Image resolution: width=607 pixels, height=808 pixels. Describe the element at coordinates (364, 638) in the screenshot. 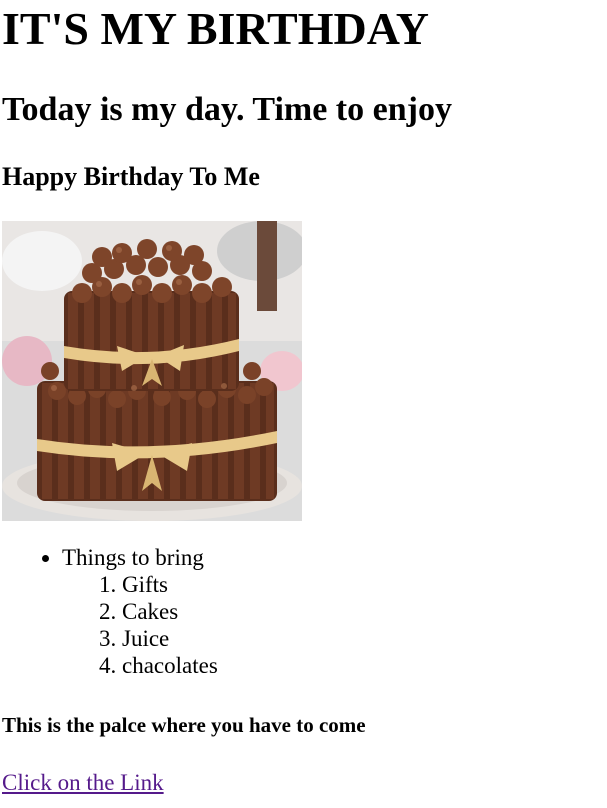

I see `list-item: Juice` at that location.